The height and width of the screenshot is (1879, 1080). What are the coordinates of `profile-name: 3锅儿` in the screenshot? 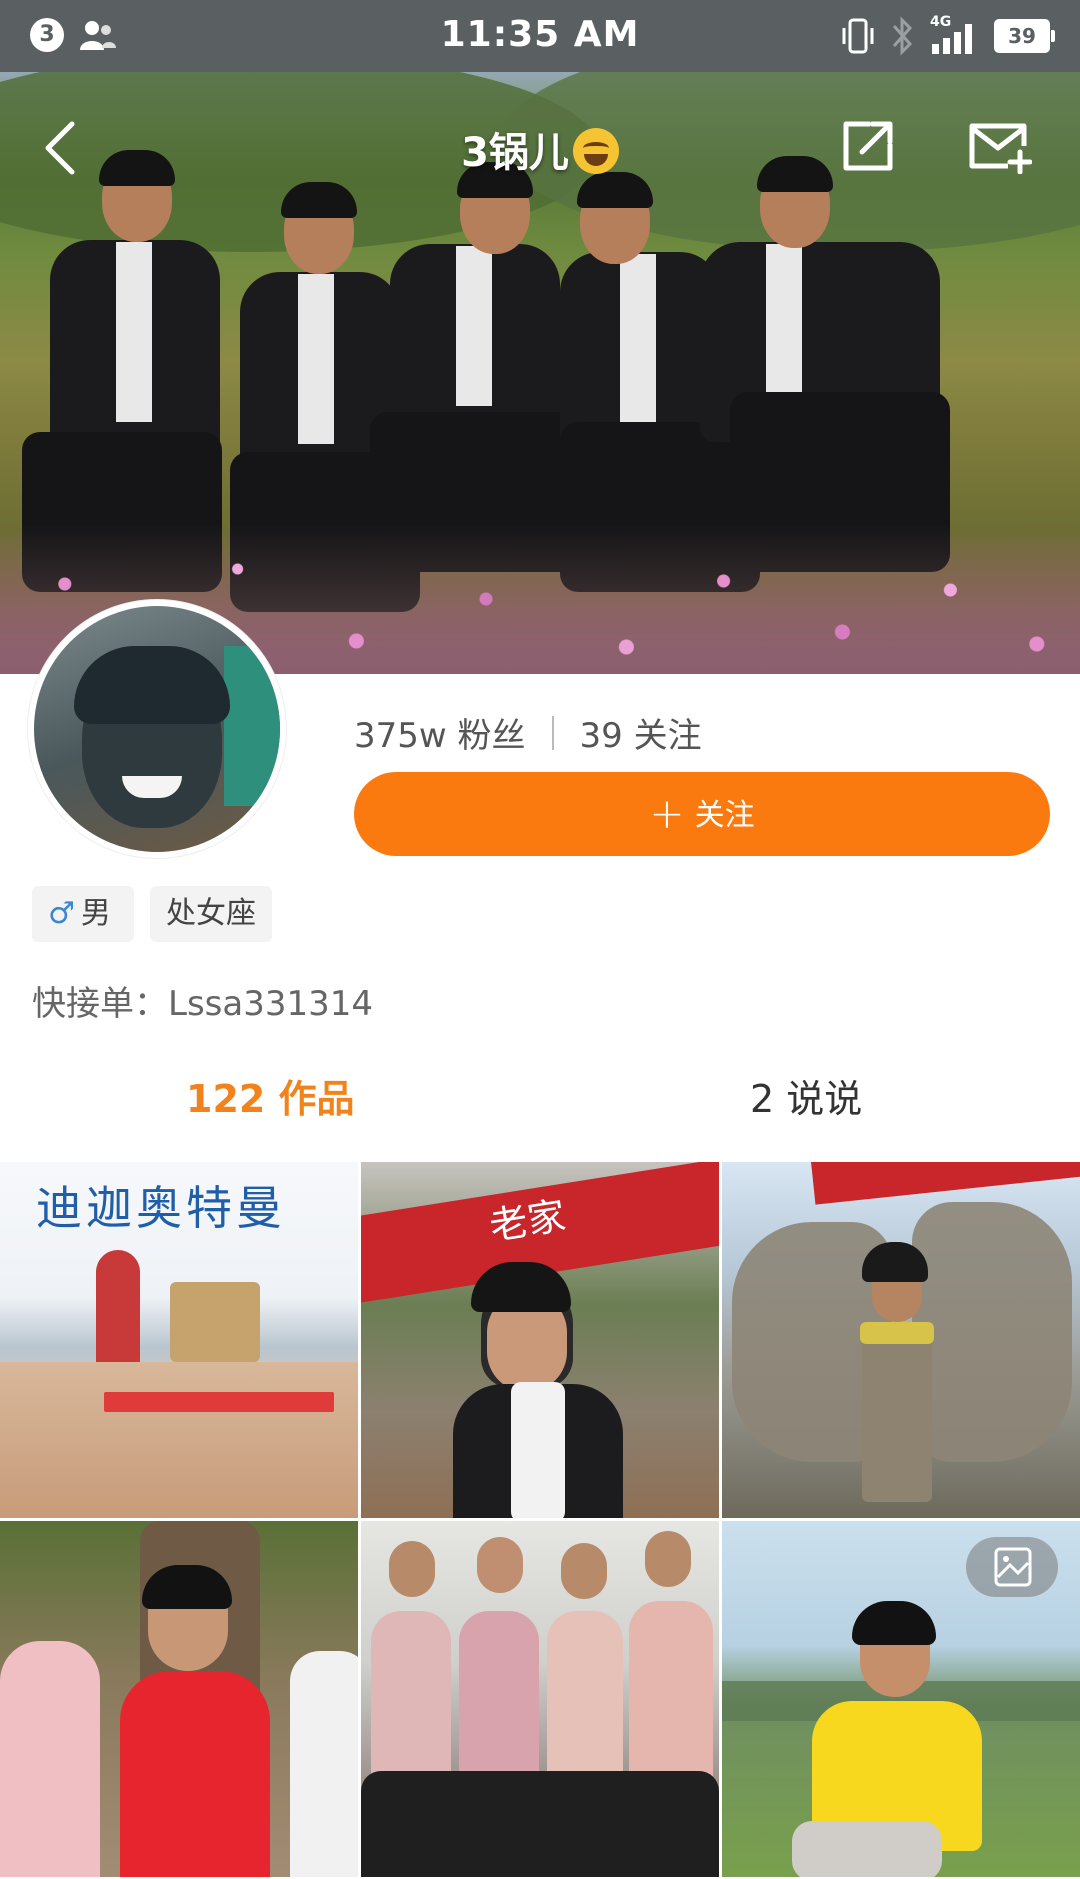 It's located at (515, 153).